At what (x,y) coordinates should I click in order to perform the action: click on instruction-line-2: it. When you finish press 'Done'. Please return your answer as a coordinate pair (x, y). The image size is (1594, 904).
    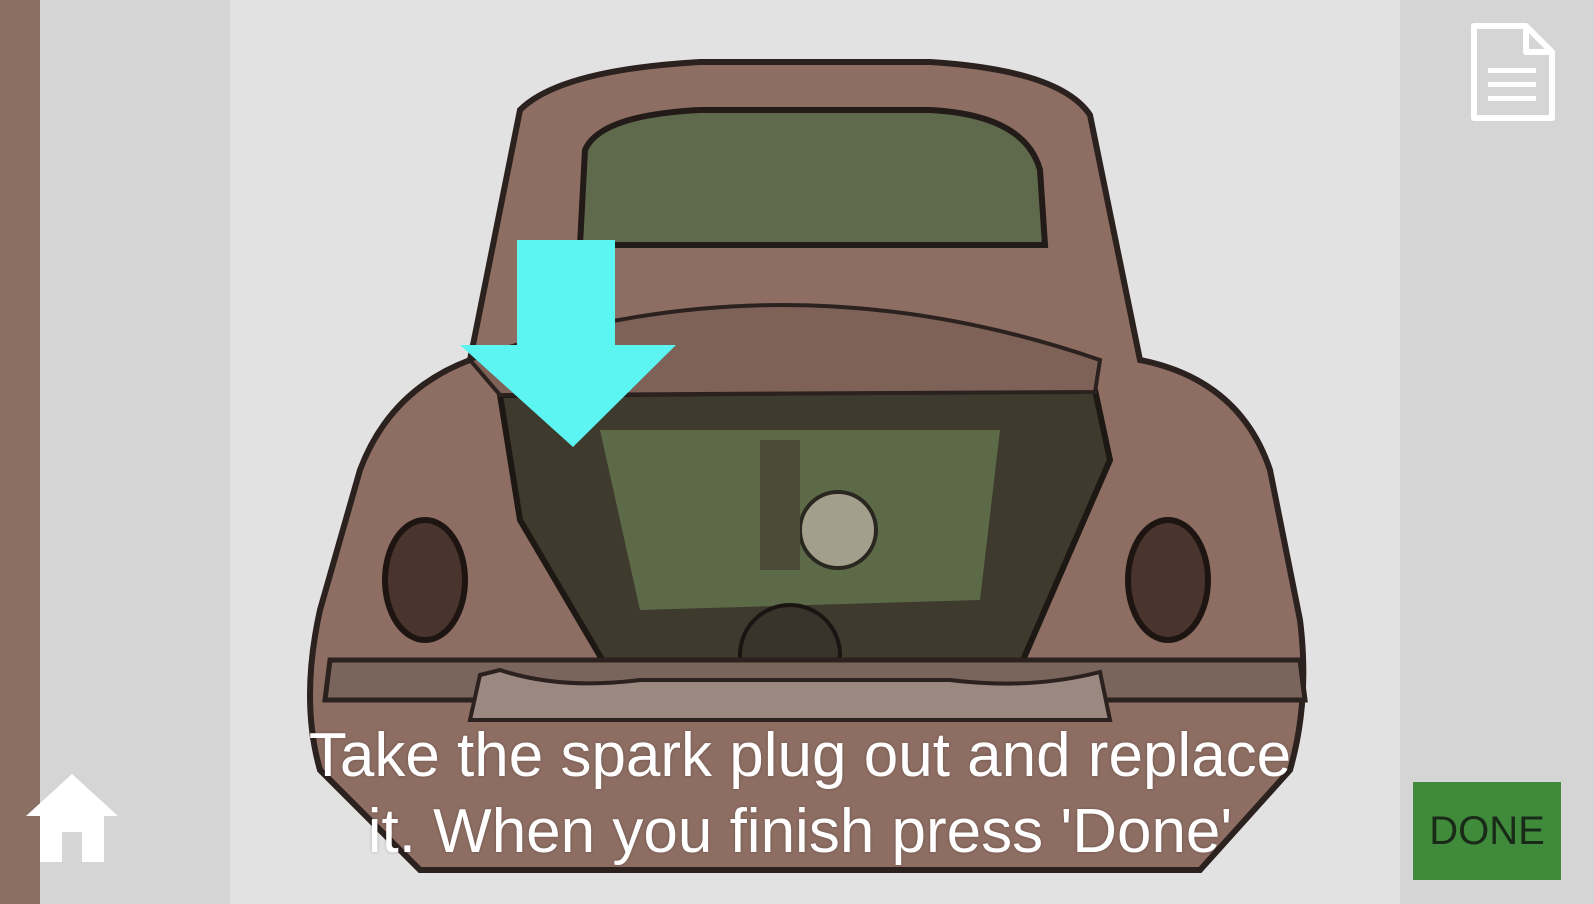
    Looking at the image, I should click on (800, 831).